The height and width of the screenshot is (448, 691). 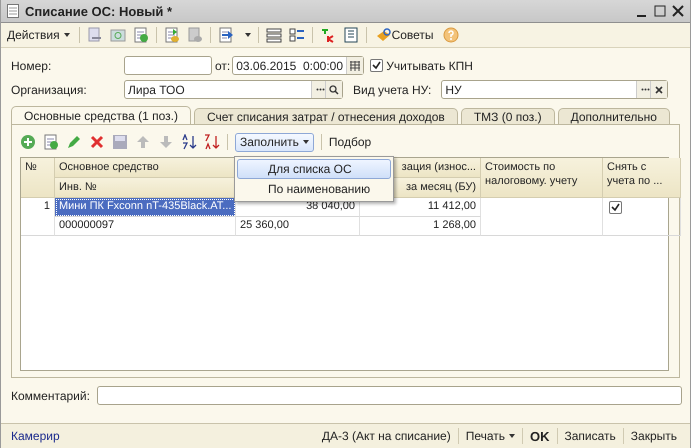 What do you see at coordinates (539, 436) in the screenshot?
I see `footer-button: OK` at bounding box center [539, 436].